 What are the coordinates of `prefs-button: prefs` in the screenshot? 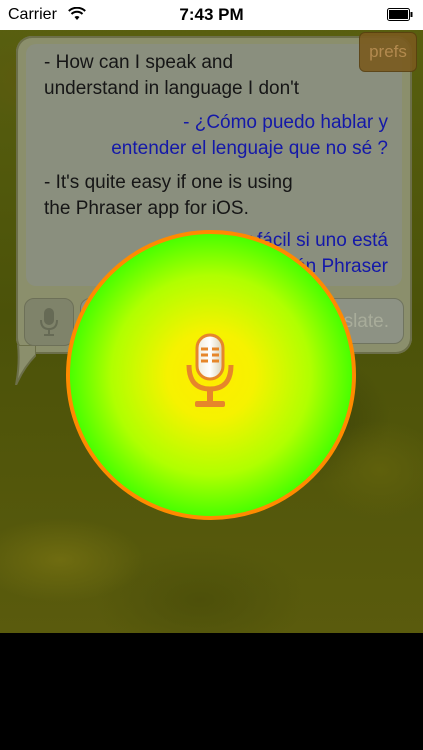 It's located at (388, 52).